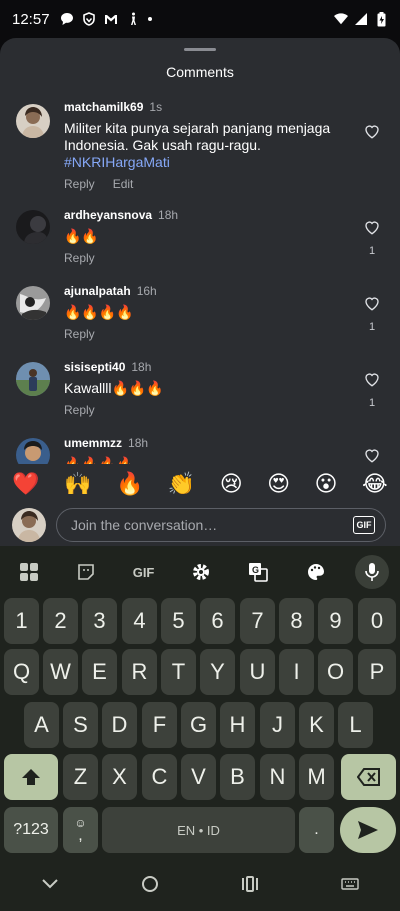 Image resolution: width=400 pixels, height=911 pixels. I want to click on emoji-clap-button: 👏, so click(181, 484).